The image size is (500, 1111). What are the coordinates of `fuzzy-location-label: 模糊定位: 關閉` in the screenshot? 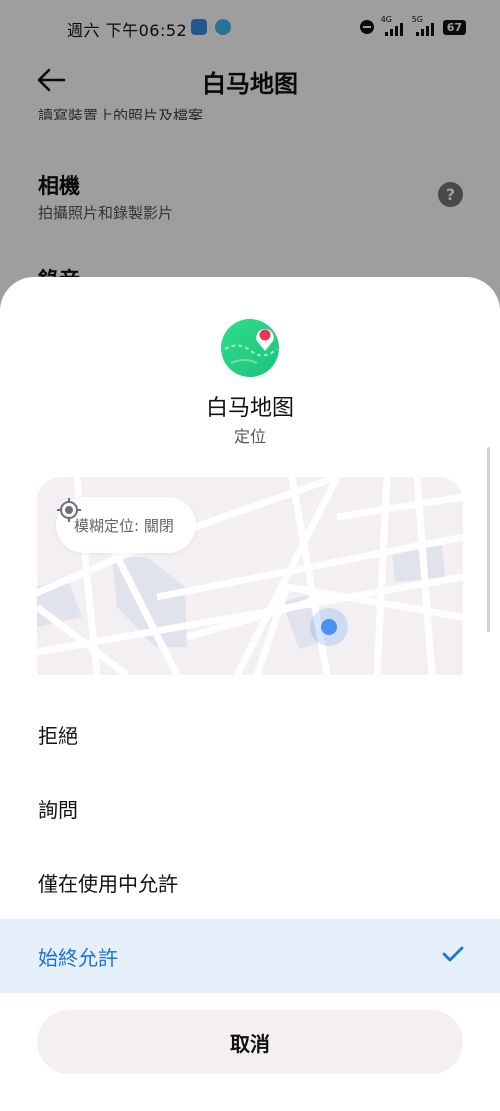 It's located at (124, 525).